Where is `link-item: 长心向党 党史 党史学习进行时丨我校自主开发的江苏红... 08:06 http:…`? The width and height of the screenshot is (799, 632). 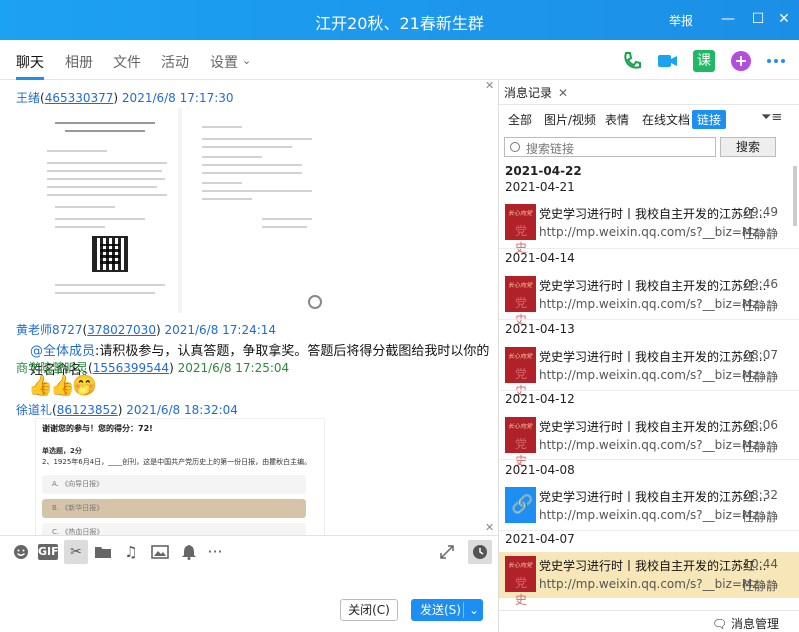
link-item: 长心向党 党史 党史学习进行时丨我校自主开发的江苏红... 08:06 http:… is located at coordinates (649, 440).